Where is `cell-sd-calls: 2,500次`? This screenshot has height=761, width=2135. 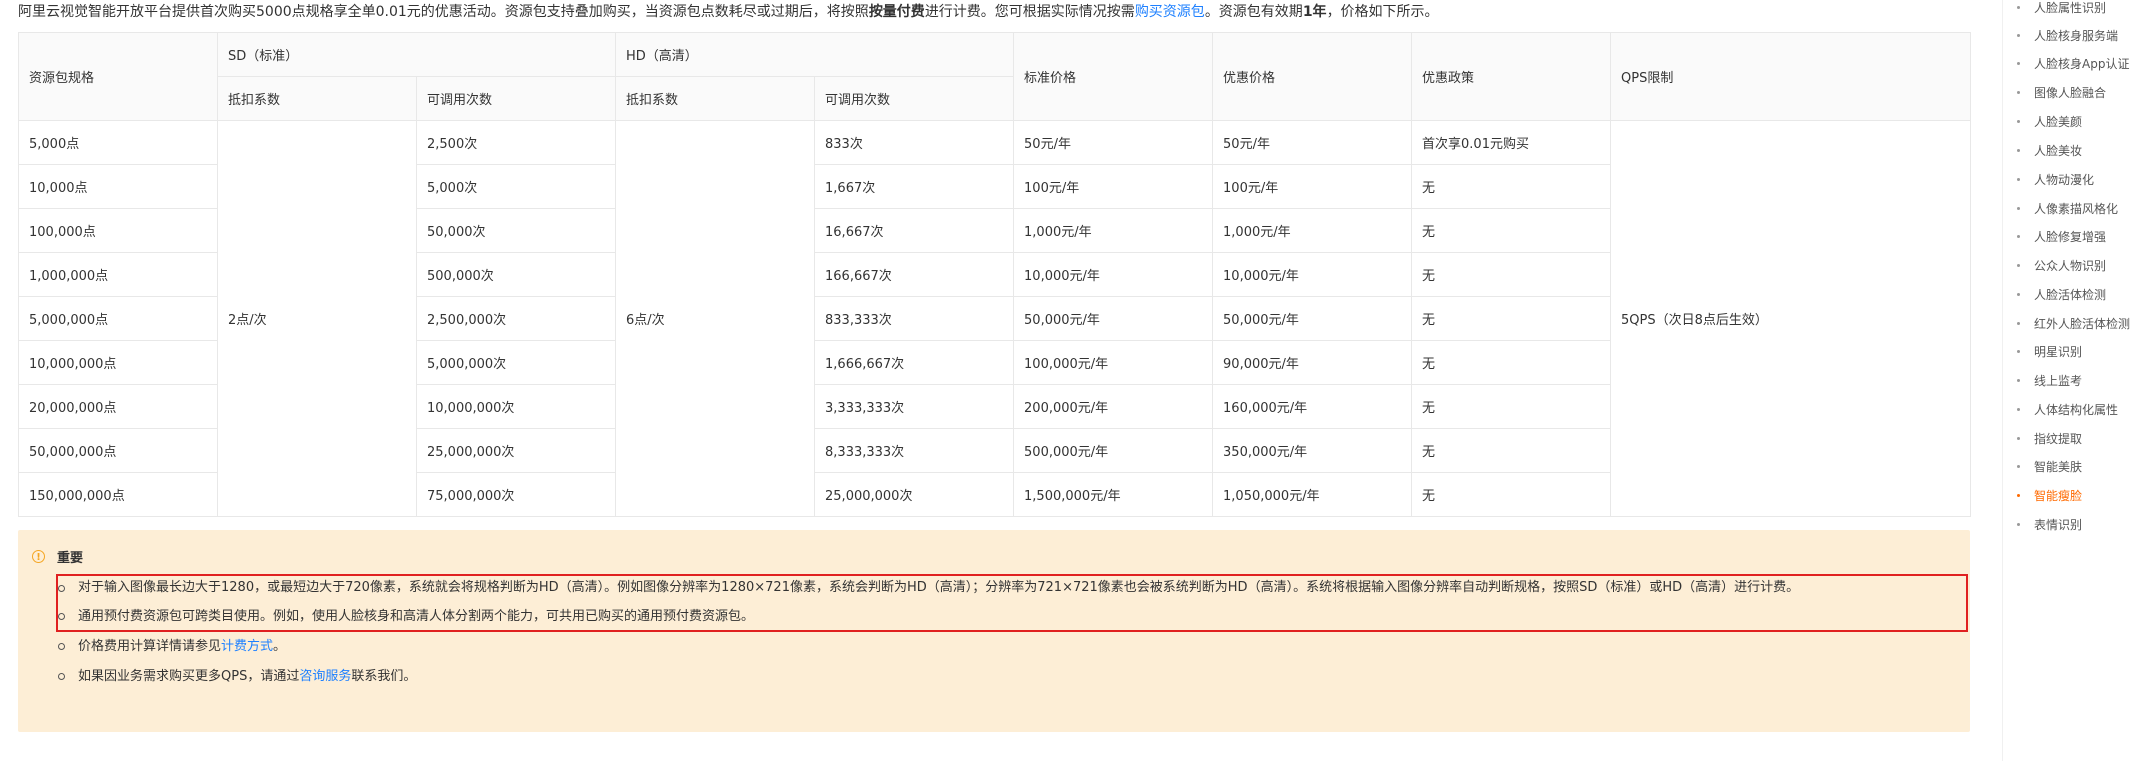 cell-sd-calls: 2,500次 is located at coordinates (516, 142).